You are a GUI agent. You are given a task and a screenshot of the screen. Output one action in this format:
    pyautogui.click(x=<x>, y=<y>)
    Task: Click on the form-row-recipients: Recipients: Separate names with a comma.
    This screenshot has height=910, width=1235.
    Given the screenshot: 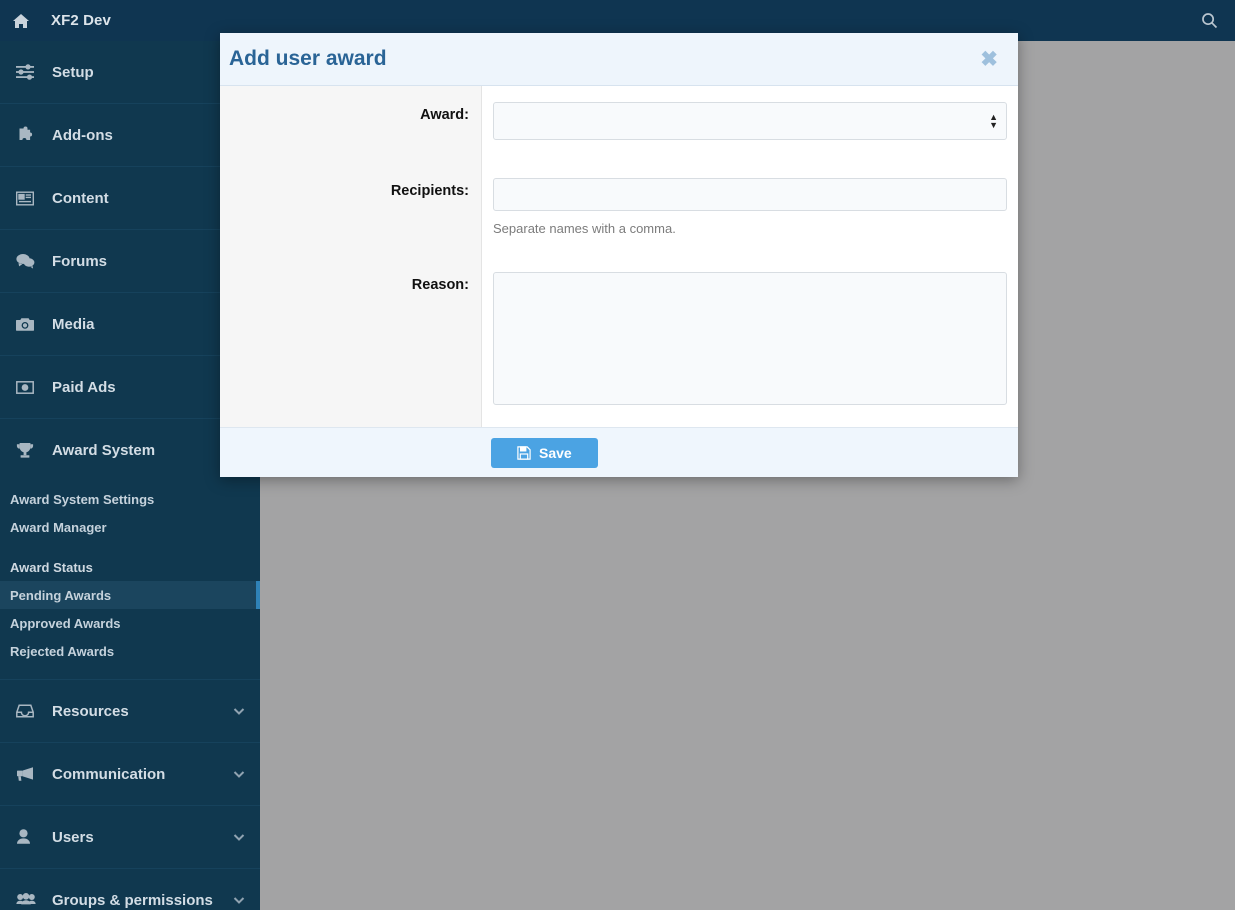 What is the action you would take?
    pyautogui.click(x=619, y=209)
    